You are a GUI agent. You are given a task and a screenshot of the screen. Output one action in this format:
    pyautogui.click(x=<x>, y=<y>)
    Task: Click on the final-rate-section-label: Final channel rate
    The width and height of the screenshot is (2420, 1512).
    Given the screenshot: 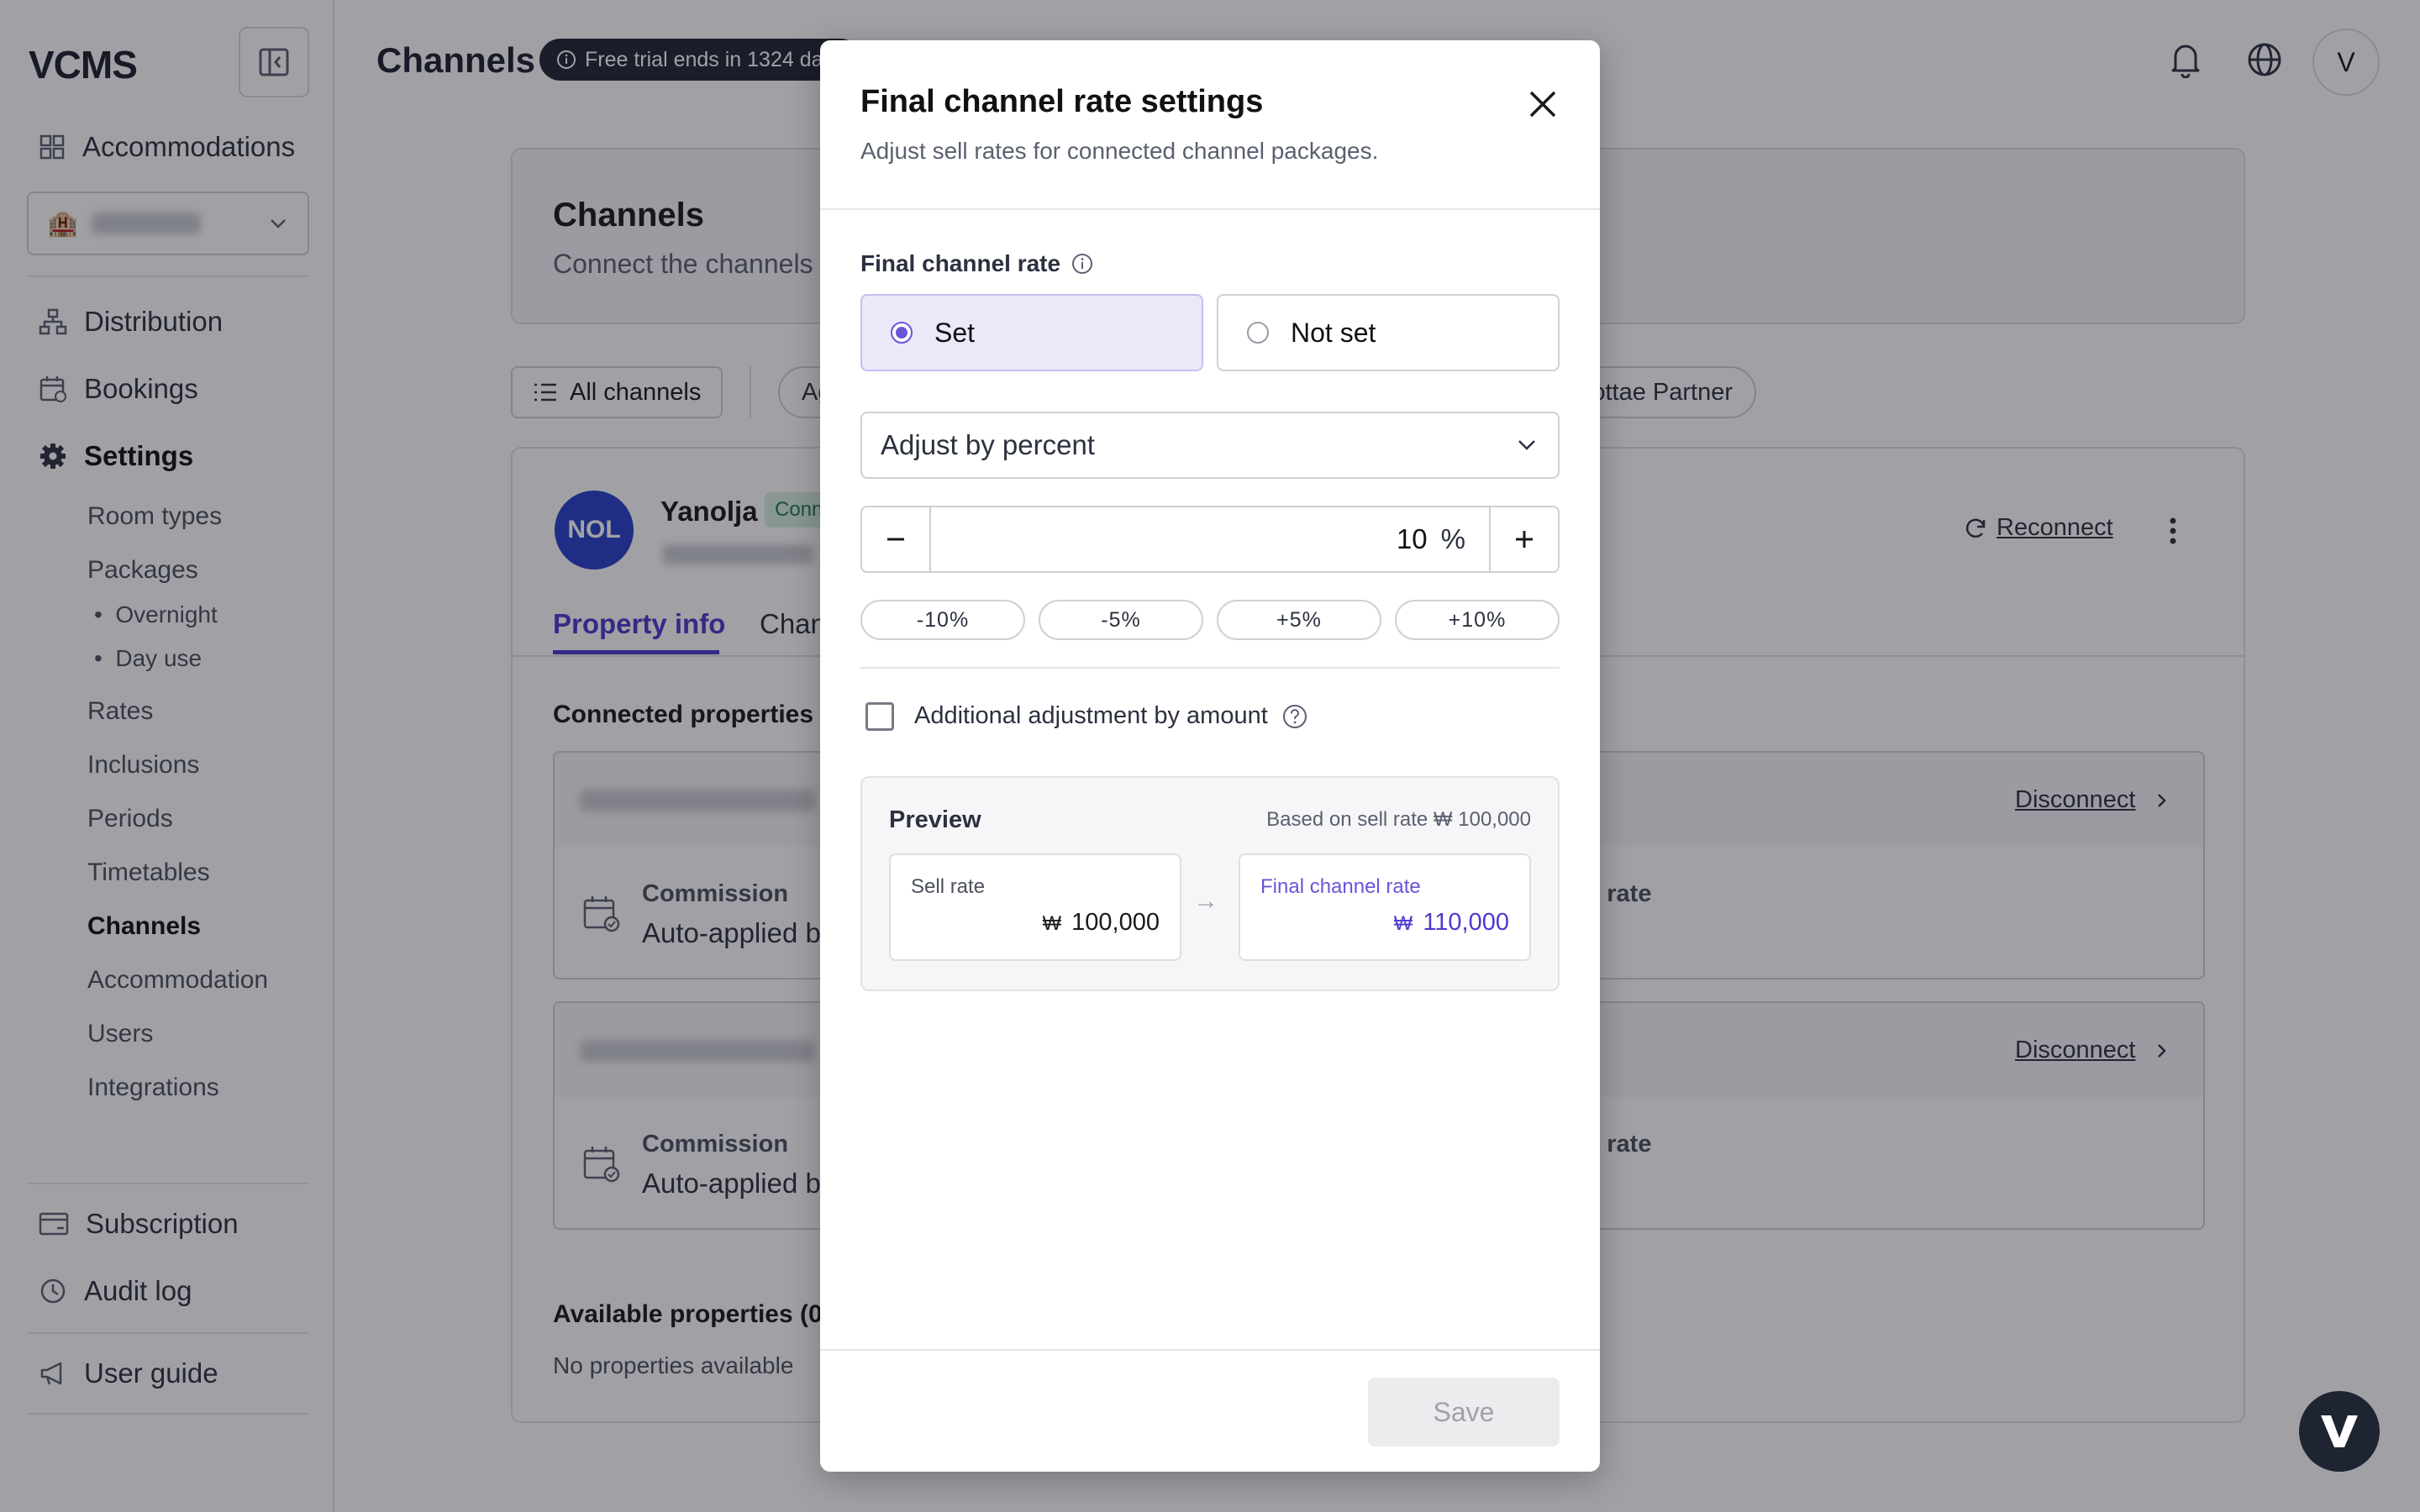 What is the action you would take?
    pyautogui.click(x=977, y=263)
    